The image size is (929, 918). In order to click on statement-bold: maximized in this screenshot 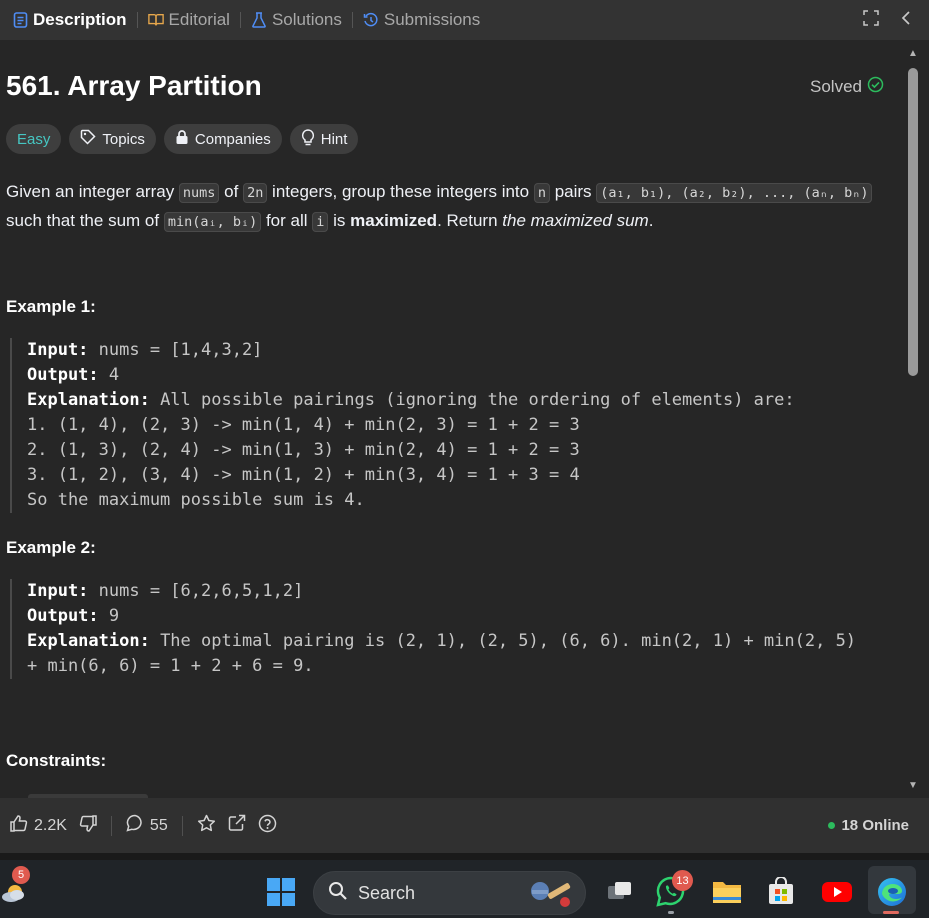, I will do `click(394, 220)`.